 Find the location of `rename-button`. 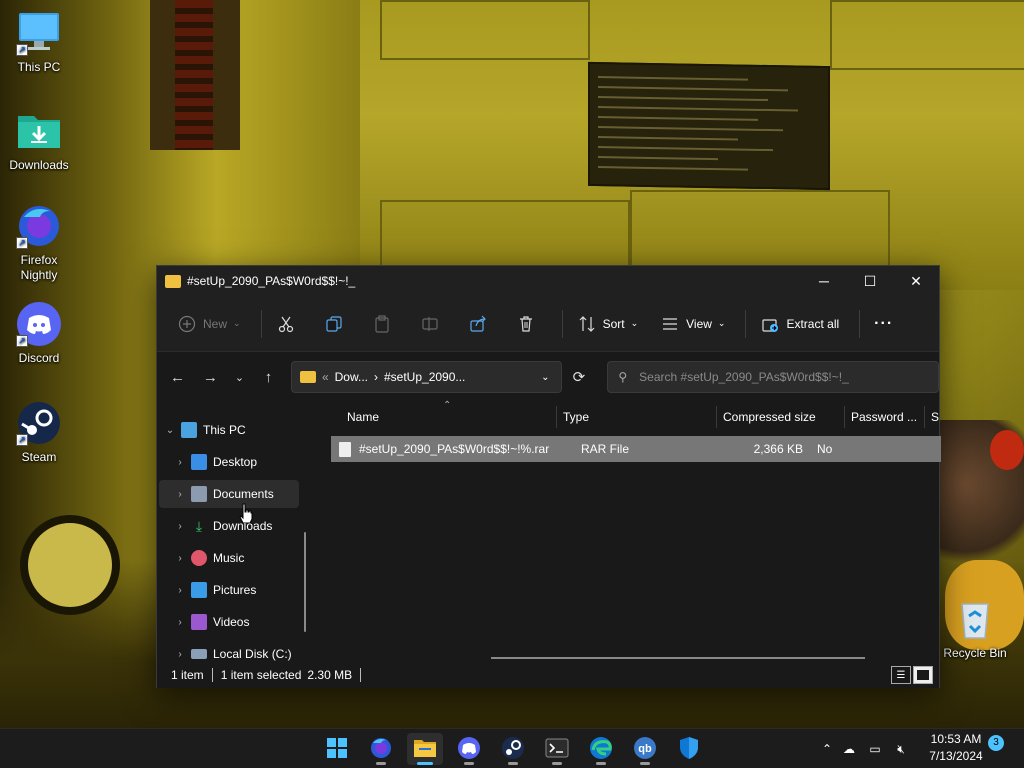

rename-button is located at coordinates (433, 324).